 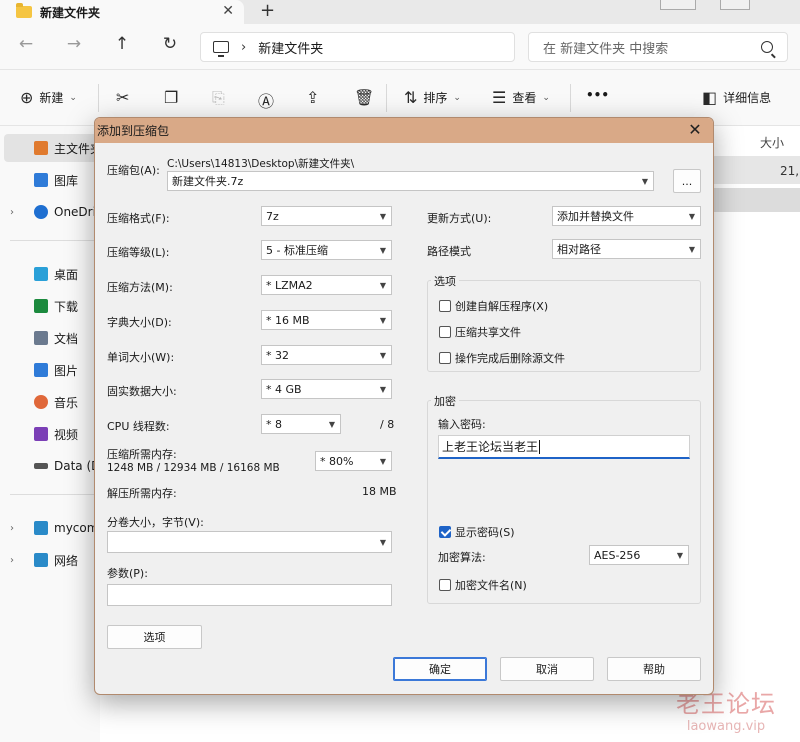 What do you see at coordinates (772, 142) in the screenshot?
I see `column-header-size: 大小` at bounding box center [772, 142].